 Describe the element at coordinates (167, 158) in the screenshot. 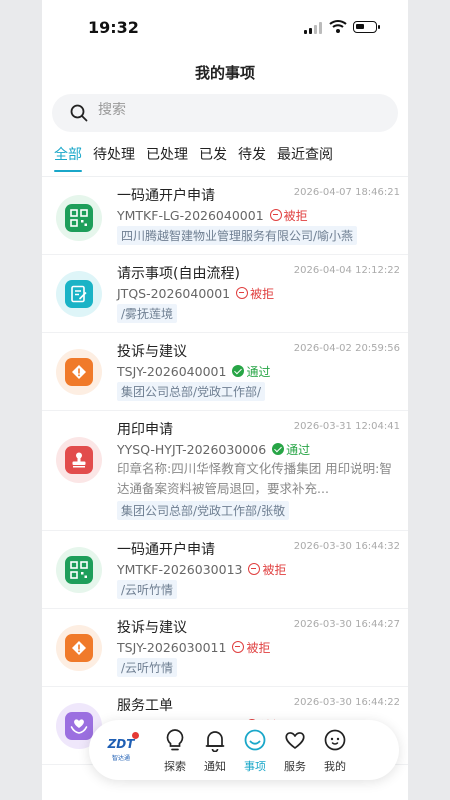

I see `tab-processed: 已处理` at that location.